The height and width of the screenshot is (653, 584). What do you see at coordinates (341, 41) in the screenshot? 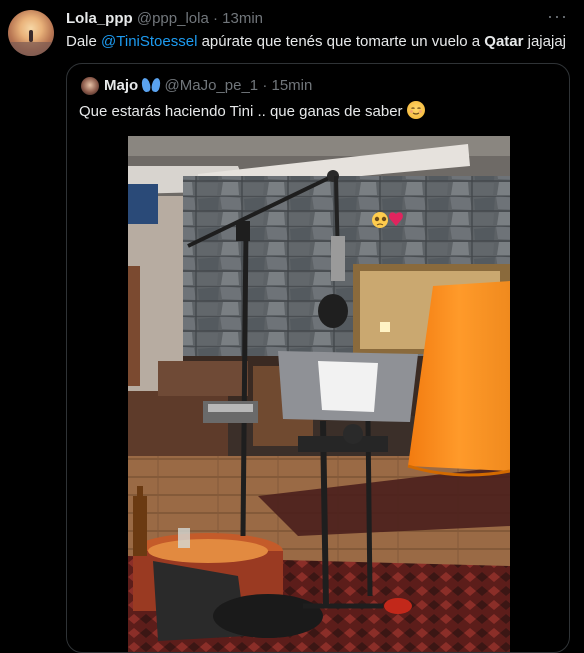
I see `tweet-text-part: apúrate que tenés que tomarte un vuelo a` at bounding box center [341, 41].